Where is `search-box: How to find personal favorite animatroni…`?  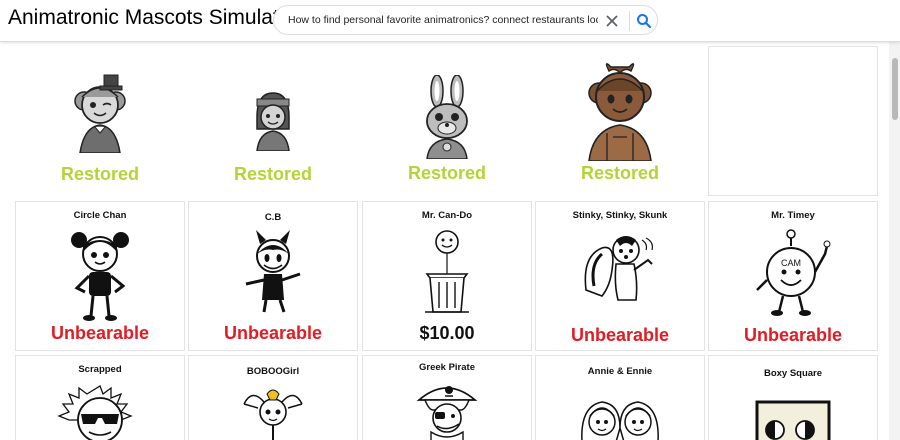 search-box: How to find personal favorite animatroni… is located at coordinates (465, 20).